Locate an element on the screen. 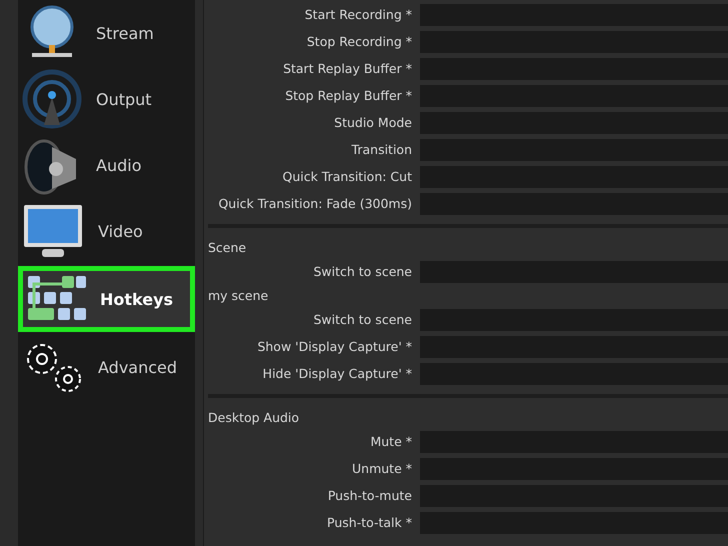 This screenshot has height=546, width=728. broadcast-antenna-icon is located at coordinates (52, 99).